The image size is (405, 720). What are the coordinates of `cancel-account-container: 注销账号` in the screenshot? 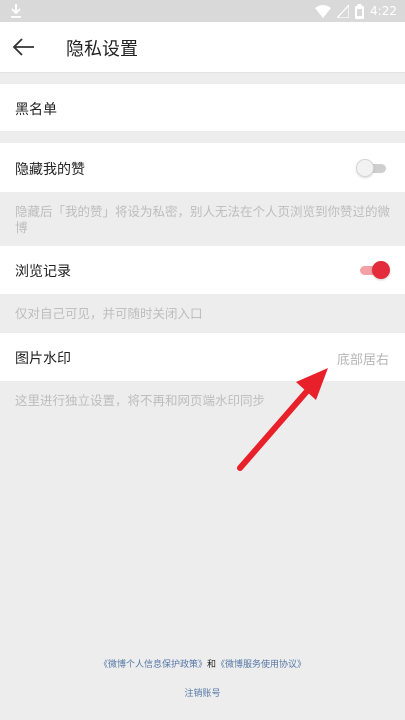 It's located at (202, 692).